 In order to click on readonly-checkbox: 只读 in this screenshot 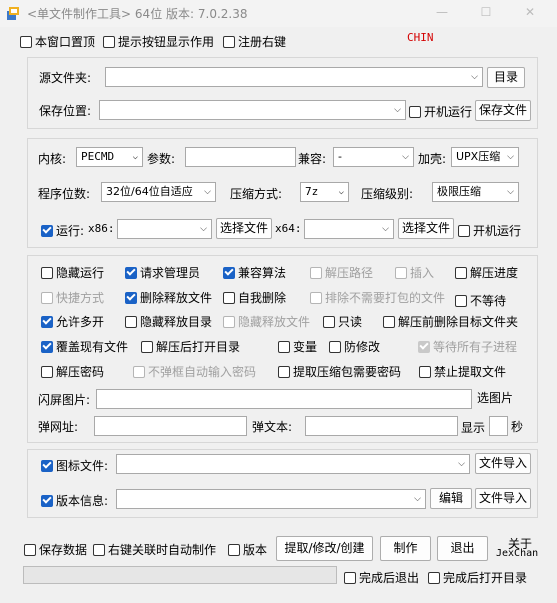, I will do `click(342, 321)`.